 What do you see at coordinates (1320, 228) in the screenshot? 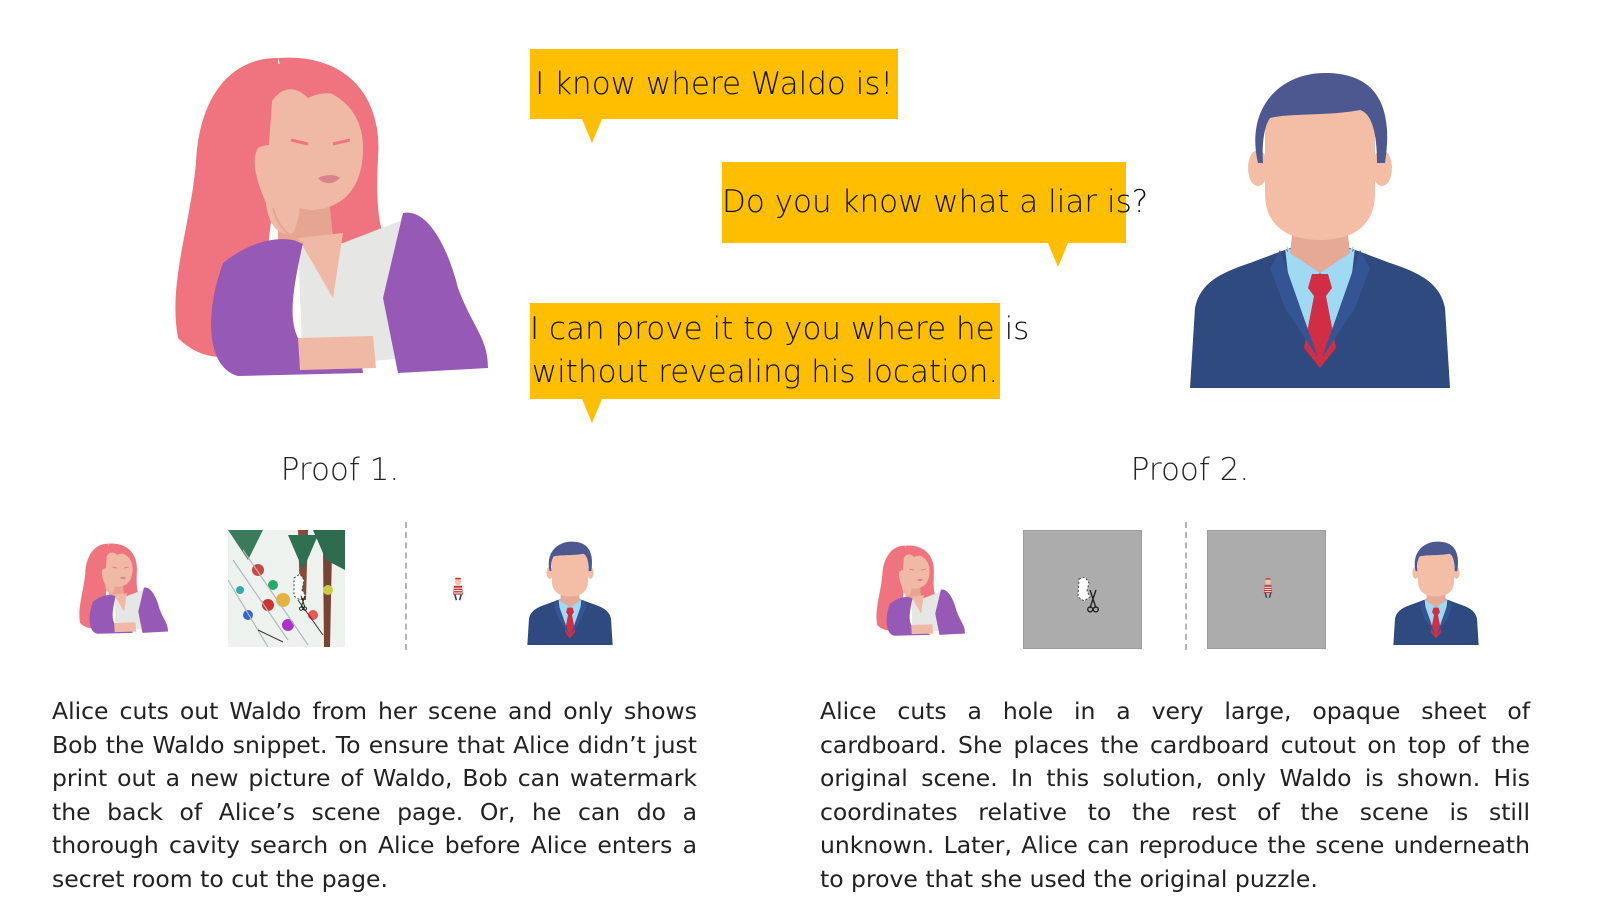
I see `bob-avatar` at bounding box center [1320, 228].